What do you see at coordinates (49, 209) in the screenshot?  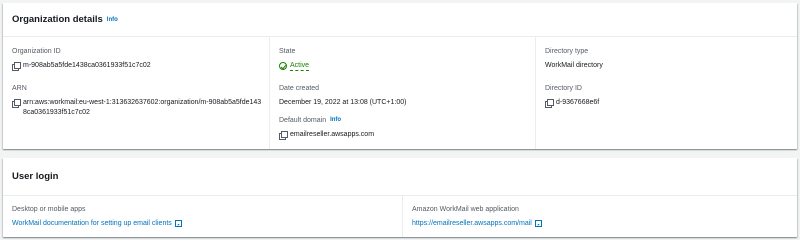 I see `desktop-apps-label: Desktop or mobile apps` at bounding box center [49, 209].